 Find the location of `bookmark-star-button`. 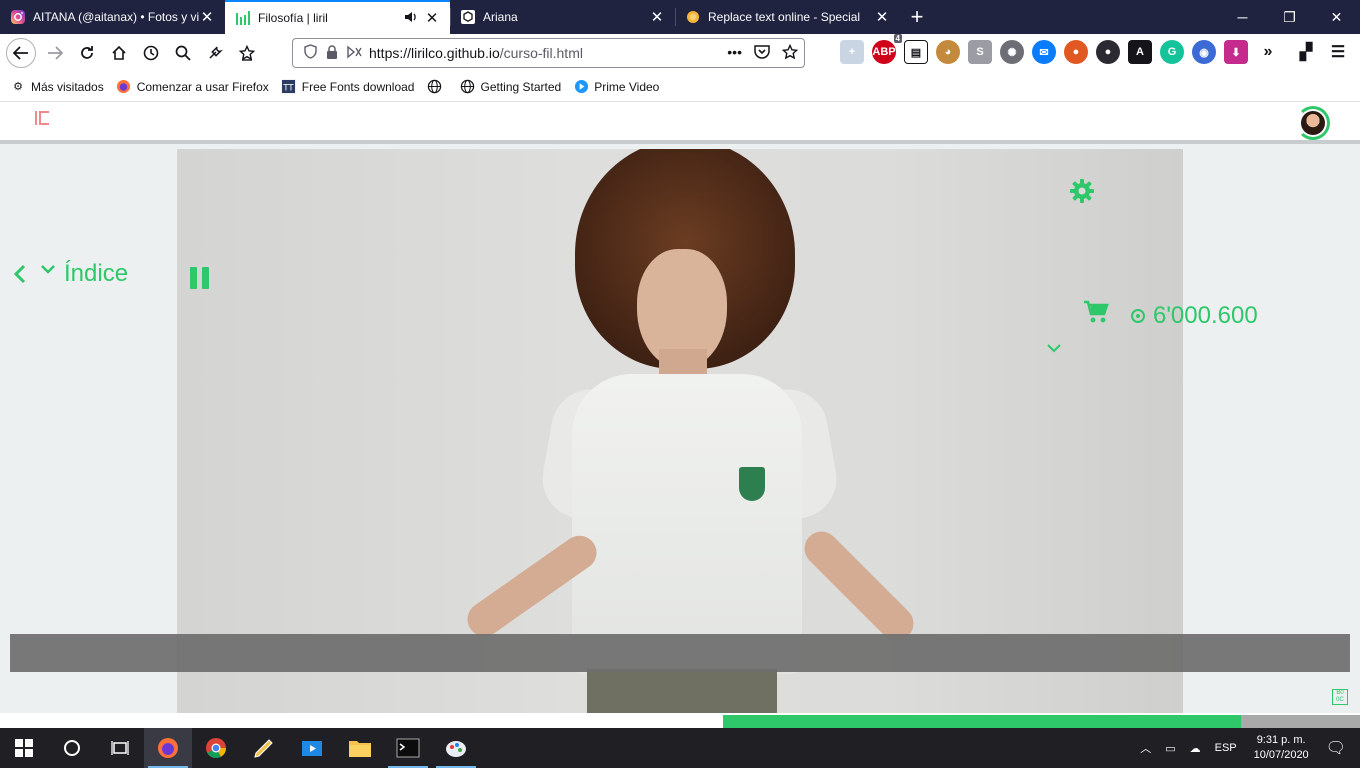

bookmark-star-button is located at coordinates (247, 53).